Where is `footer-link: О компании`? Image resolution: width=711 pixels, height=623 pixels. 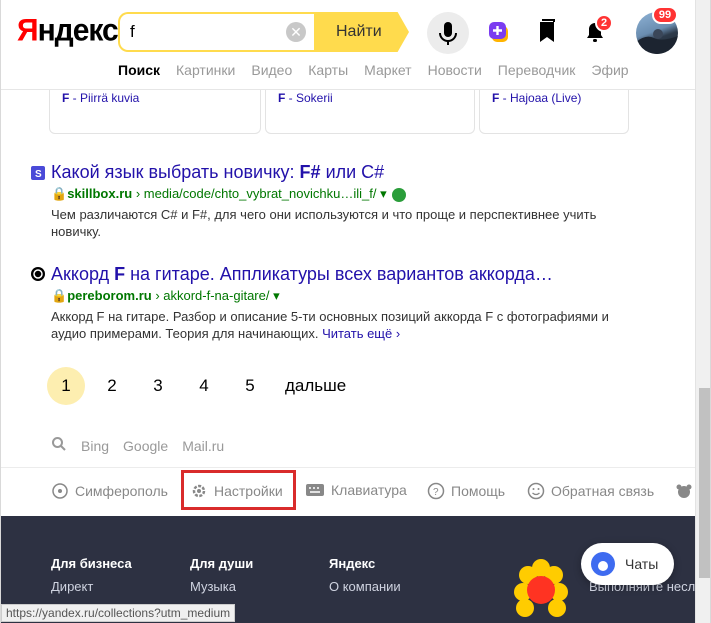
footer-link: О компании is located at coordinates (365, 586).